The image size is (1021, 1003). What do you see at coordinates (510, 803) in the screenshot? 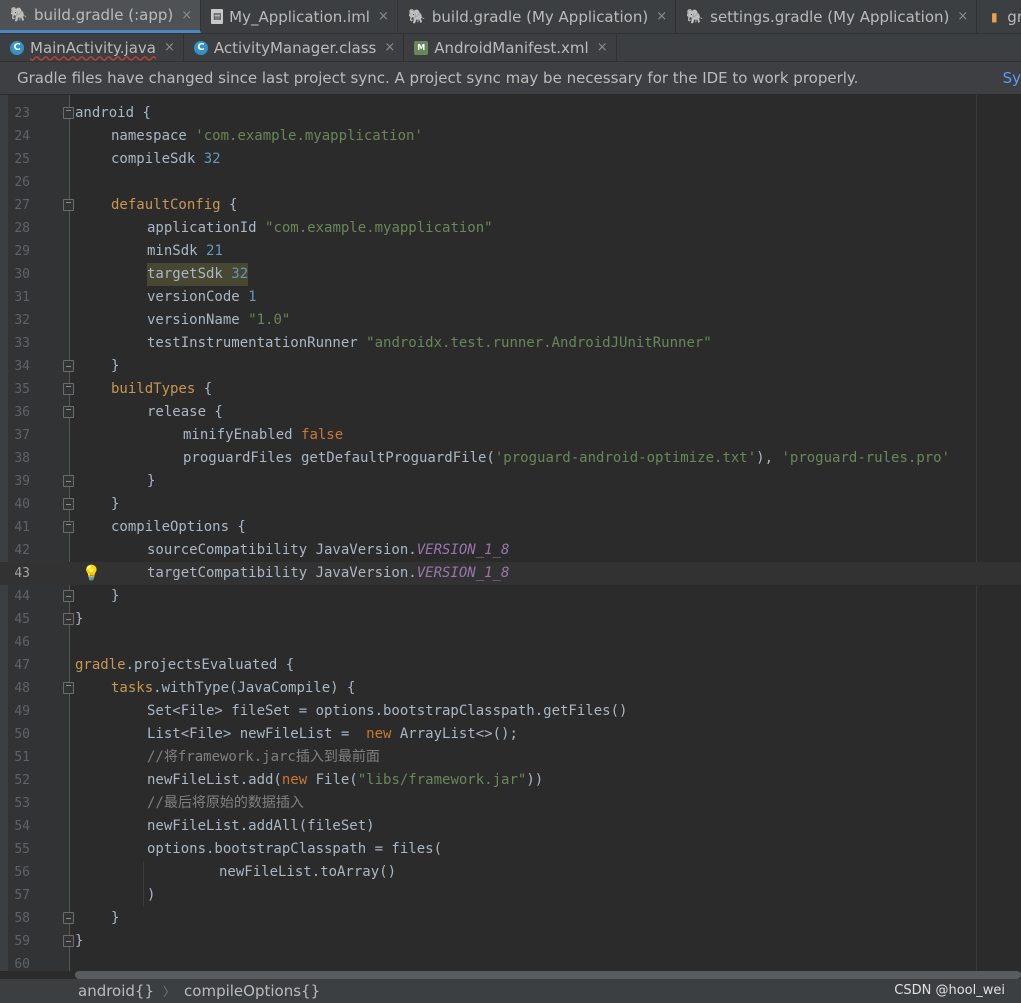
I see `code-line: 53 //最后将原始的数据插入` at bounding box center [510, 803].